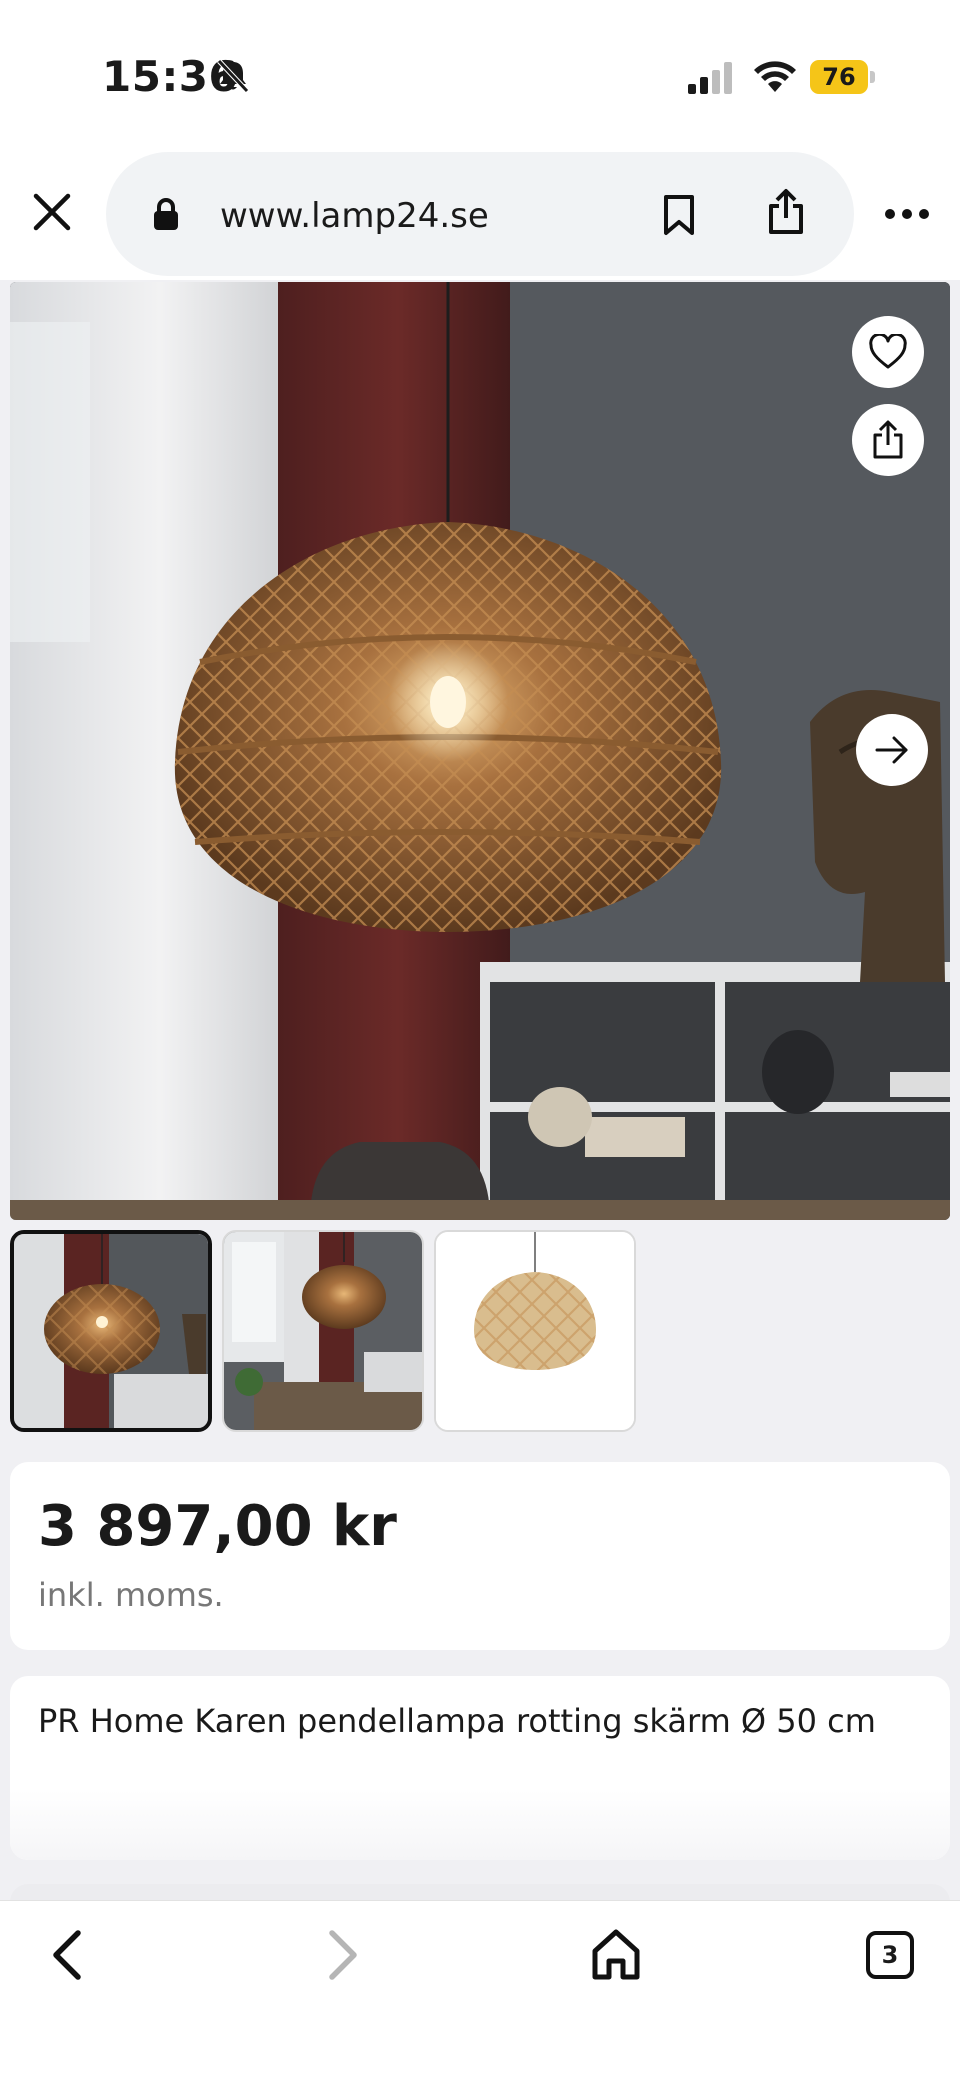  What do you see at coordinates (68, 1955) in the screenshot?
I see `back-icon` at bounding box center [68, 1955].